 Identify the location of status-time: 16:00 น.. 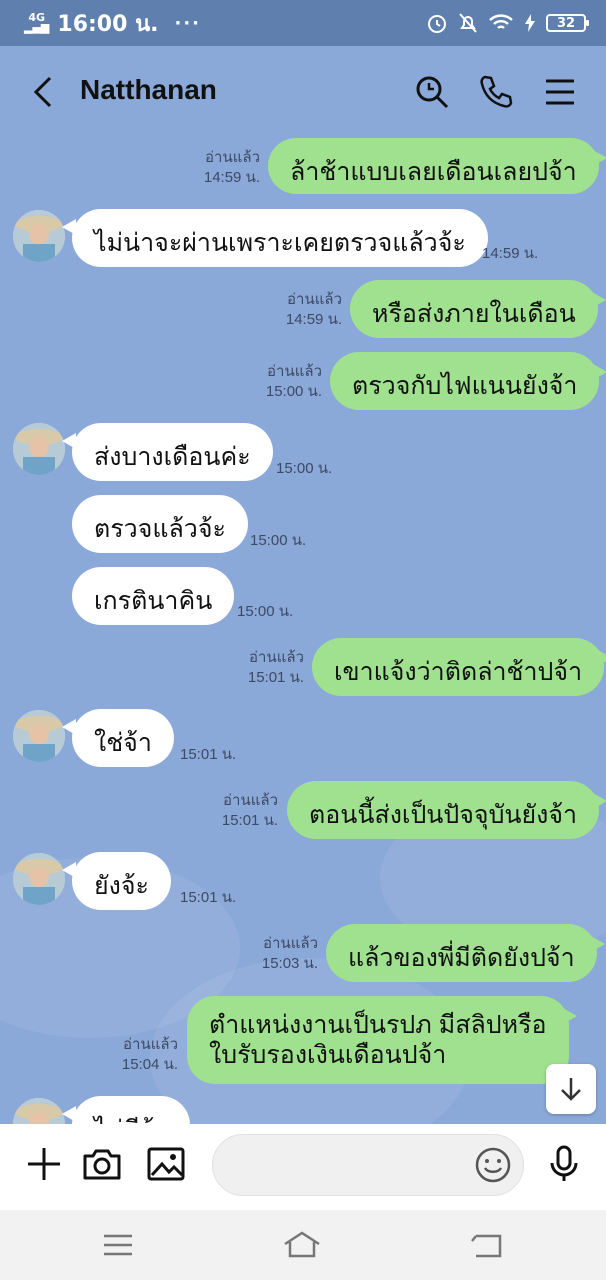
(108, 24).